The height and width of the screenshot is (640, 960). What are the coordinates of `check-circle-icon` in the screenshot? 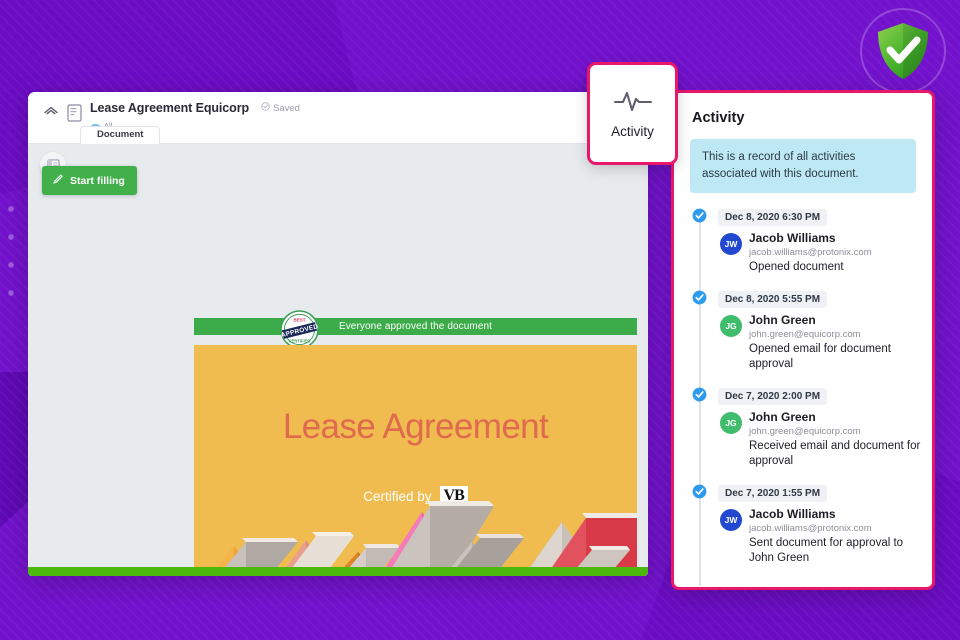 It's located at (265, 108).